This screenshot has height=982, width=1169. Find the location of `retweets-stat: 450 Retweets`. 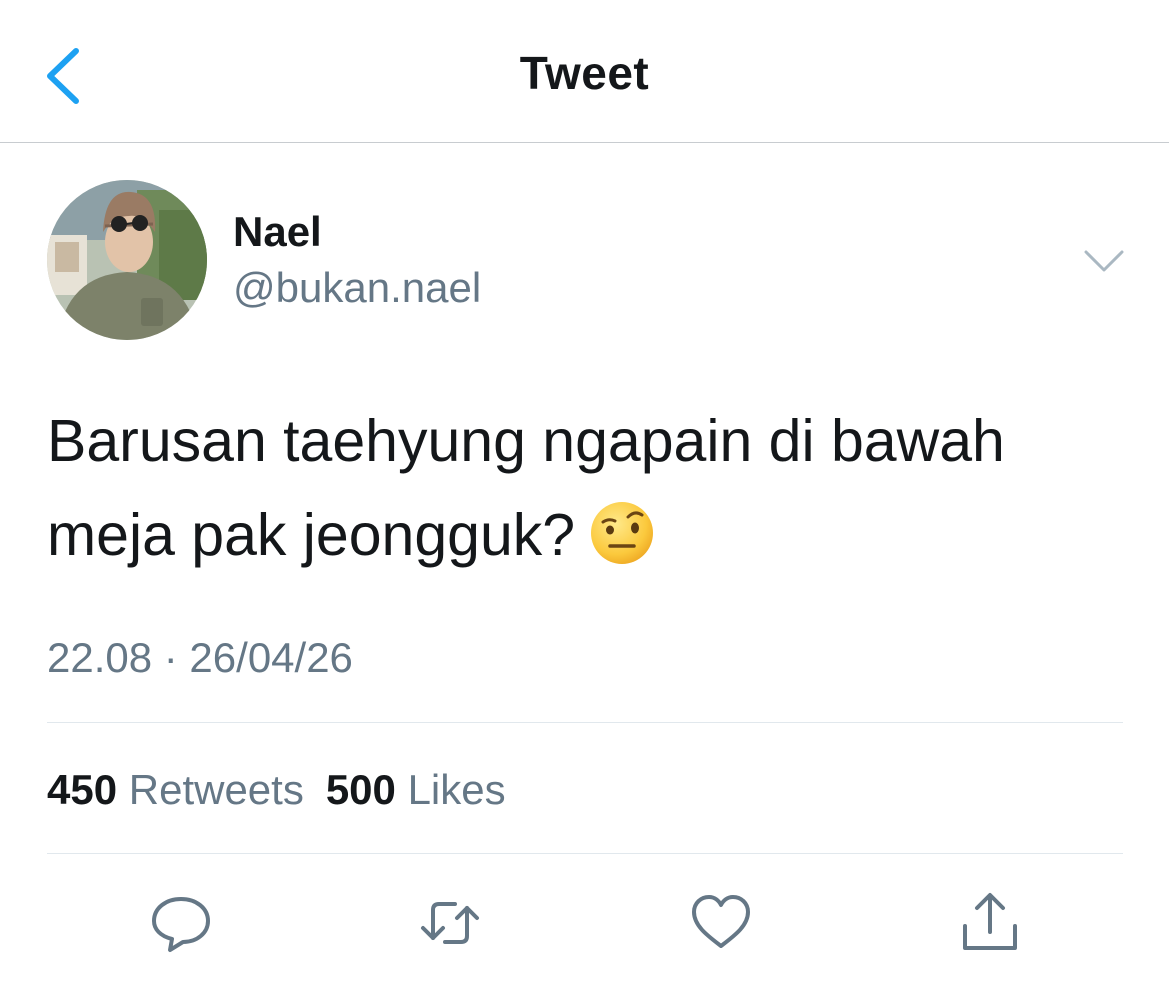

retweets-stat: 450 Retweets is located at coordinates (175, 789).